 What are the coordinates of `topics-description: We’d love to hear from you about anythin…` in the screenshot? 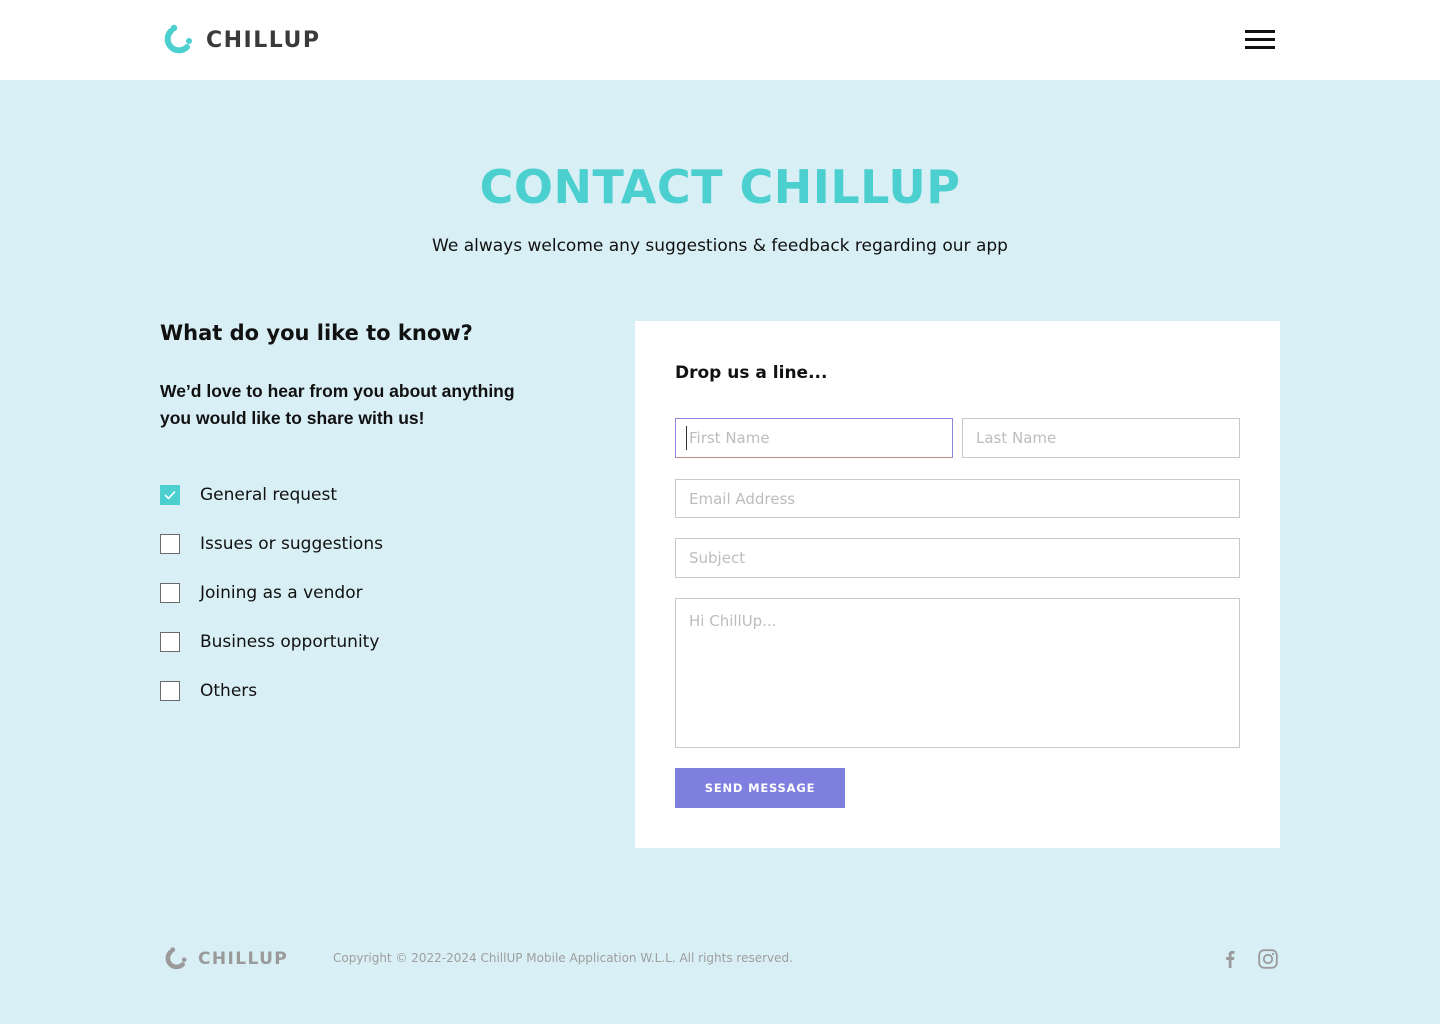 It's located at (337, 404).